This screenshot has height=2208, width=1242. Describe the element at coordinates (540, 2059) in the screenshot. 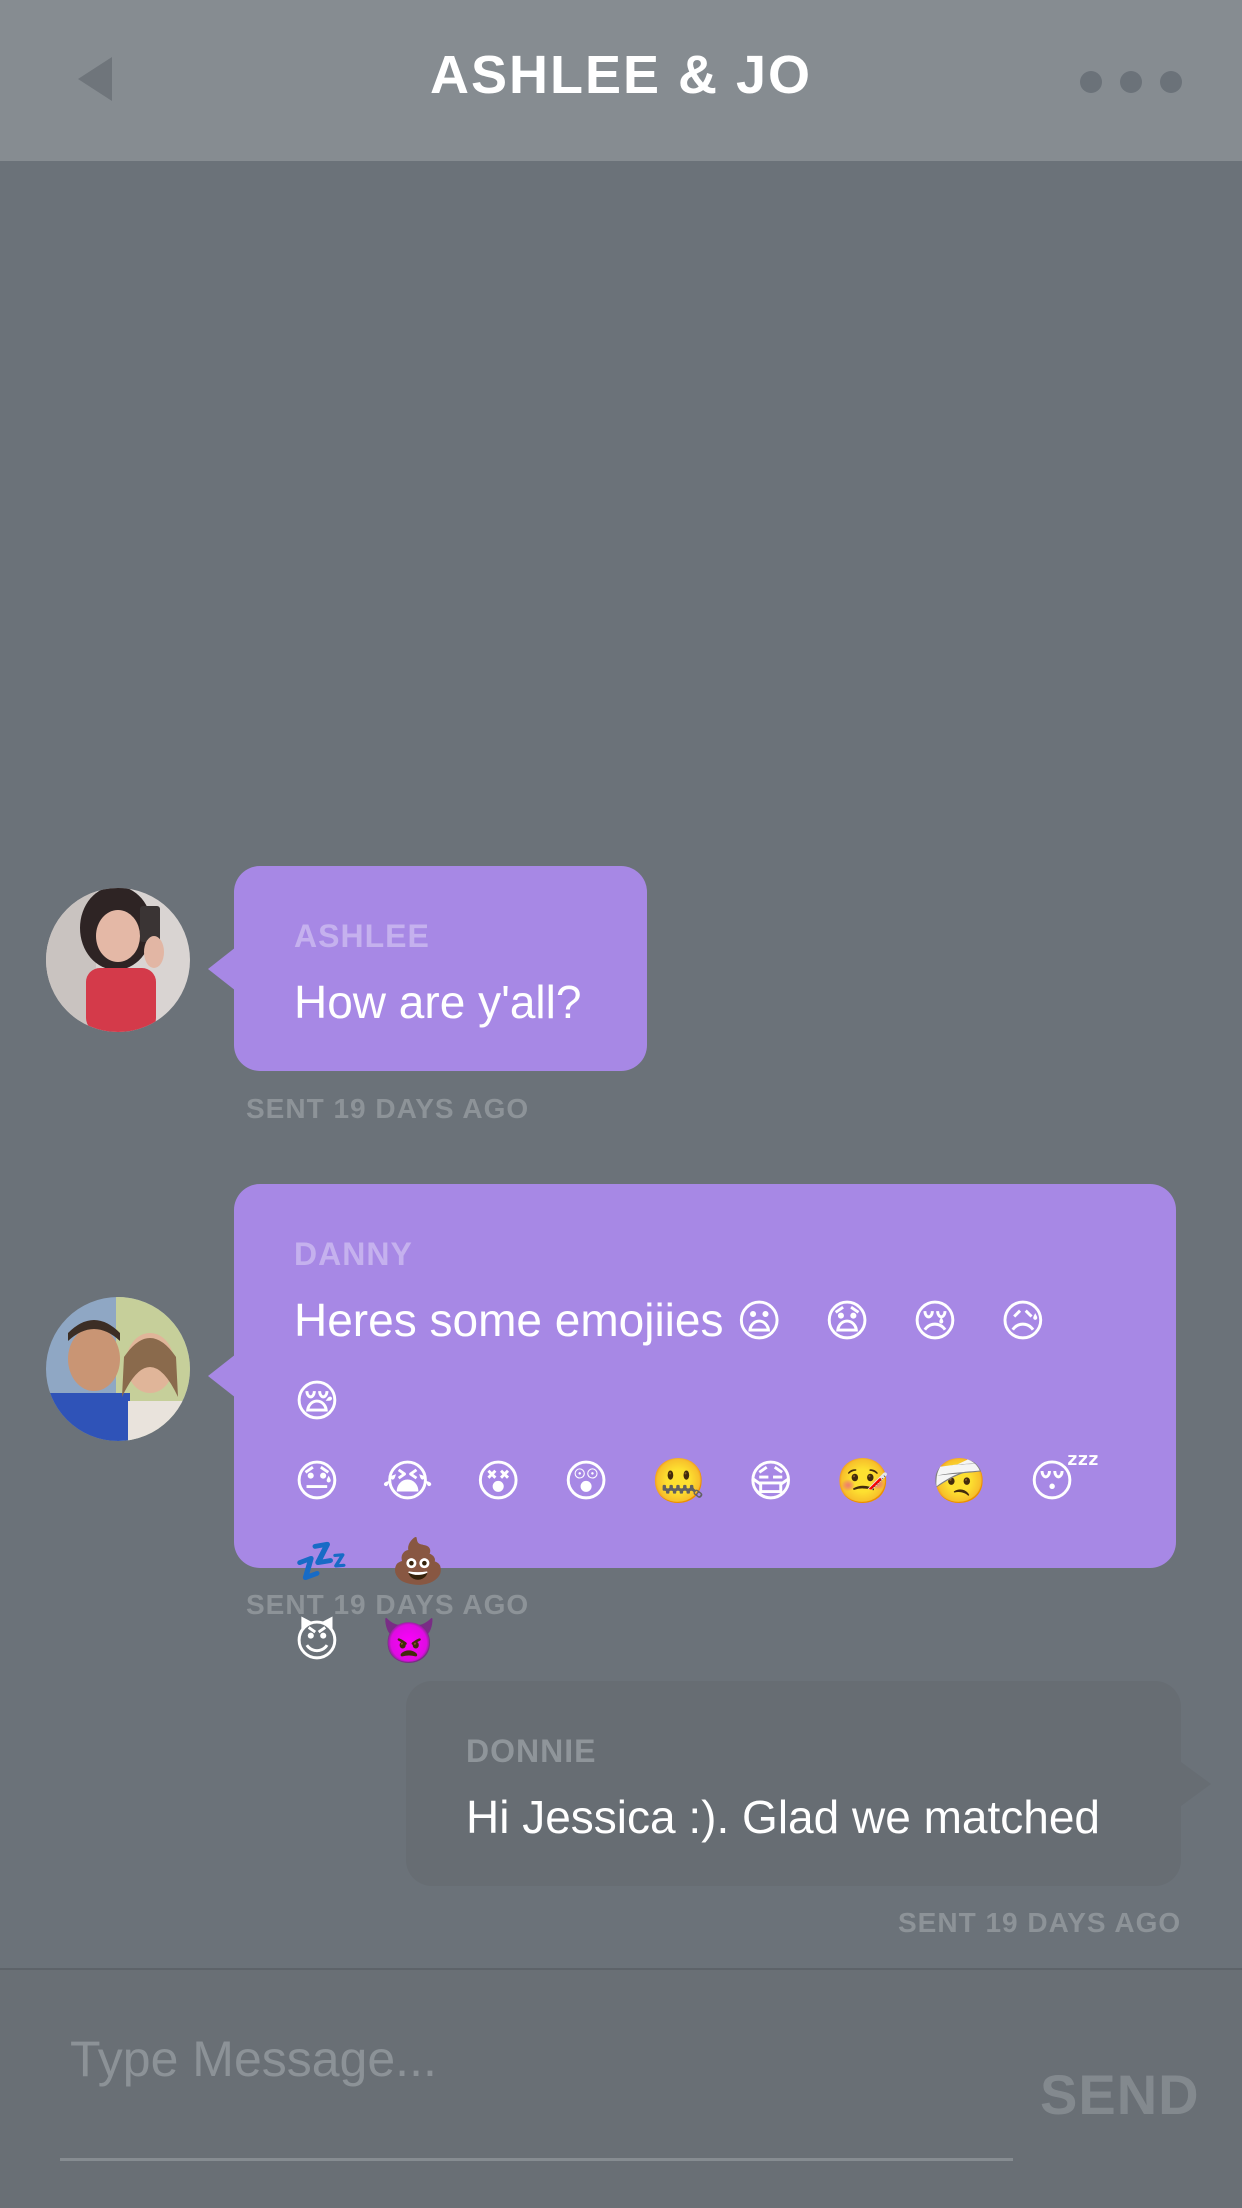

I see `message-input` at that location.